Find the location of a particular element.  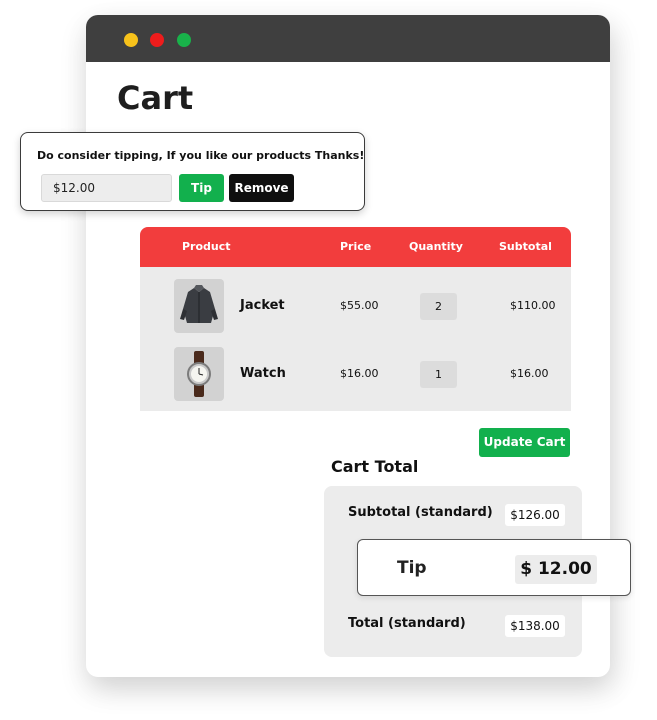

product-price: $55.00 is located at coordinates (359, 305).